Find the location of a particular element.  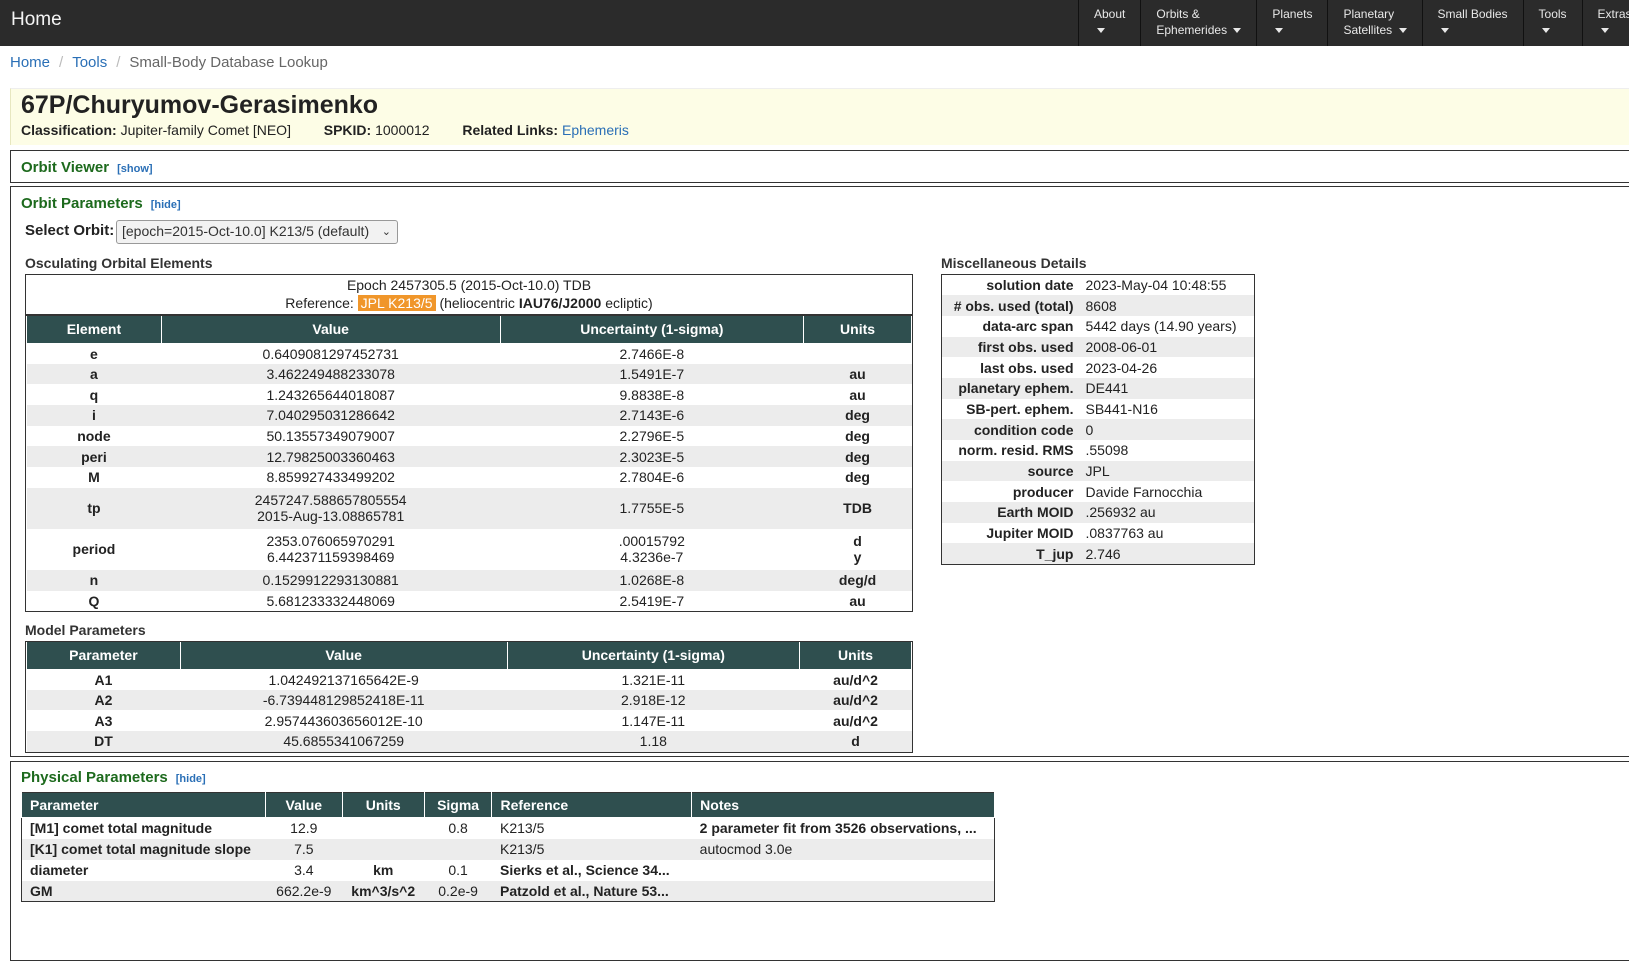

nav-planets-label: Planets is located at coordinates (1292, 14).